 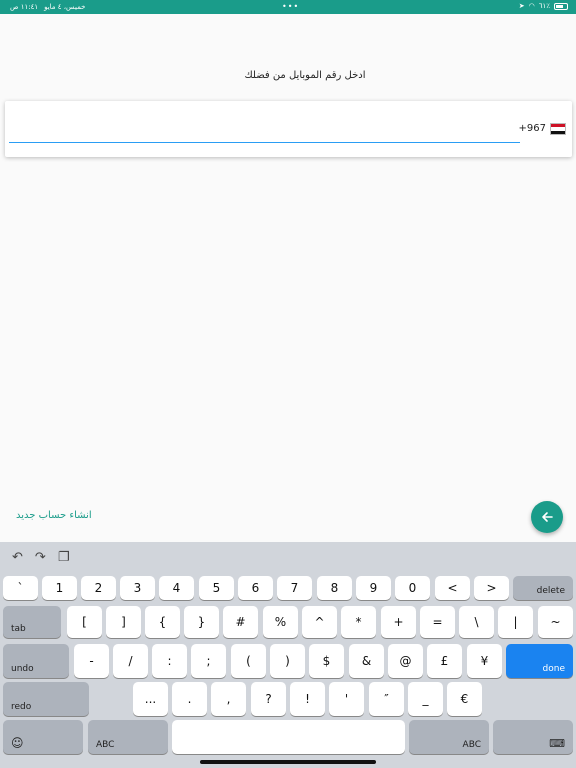 I want to click on battery-icon, so click(x=561, y=6).